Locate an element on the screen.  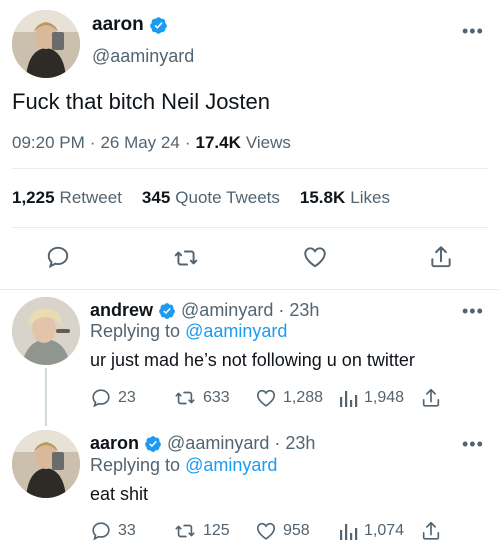
retweet-button: 633 is located at coordinates (201, 398).